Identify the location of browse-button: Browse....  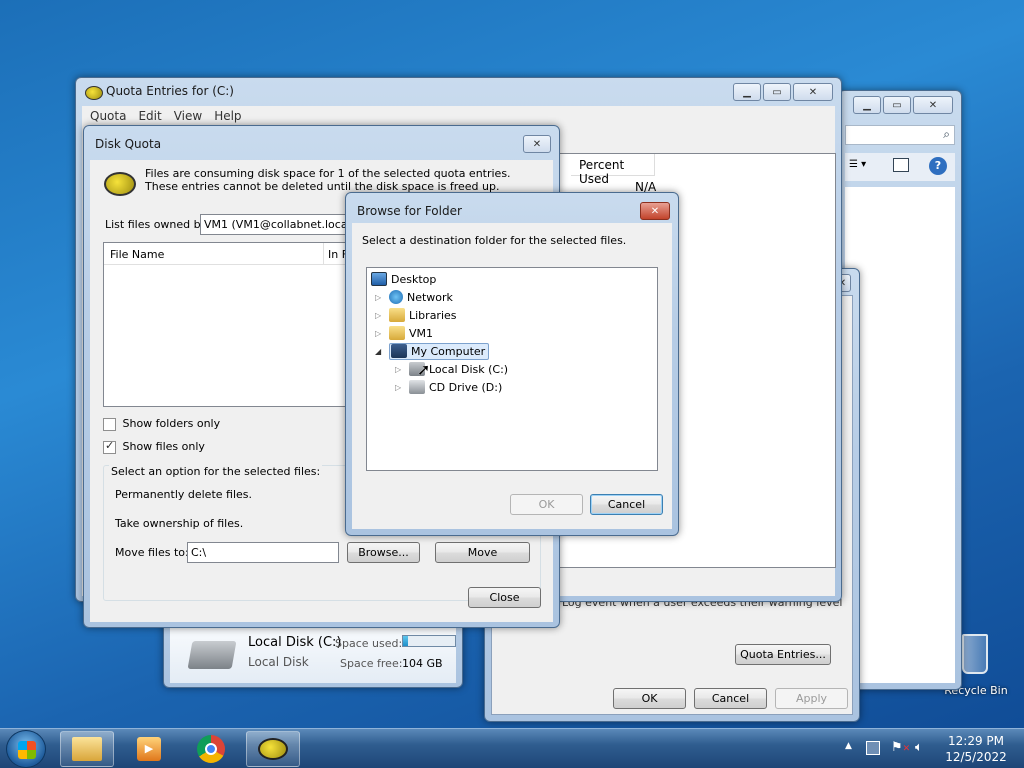
(383, 552).